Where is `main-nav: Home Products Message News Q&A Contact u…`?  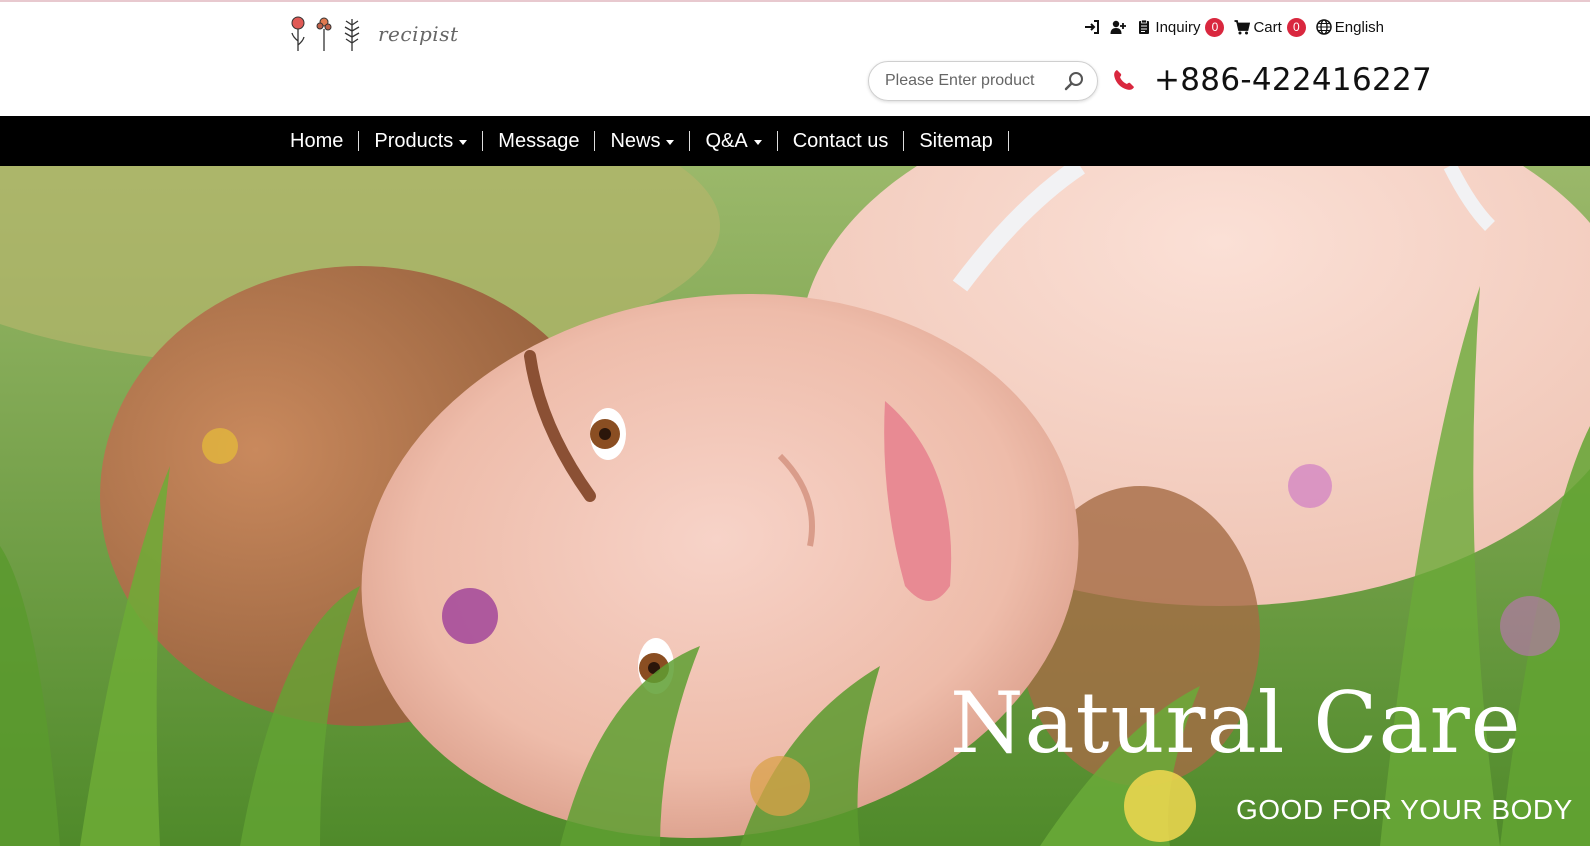 main-nav: Home Products Message News Q&A Contact u… is located at coordinates (795, 141).